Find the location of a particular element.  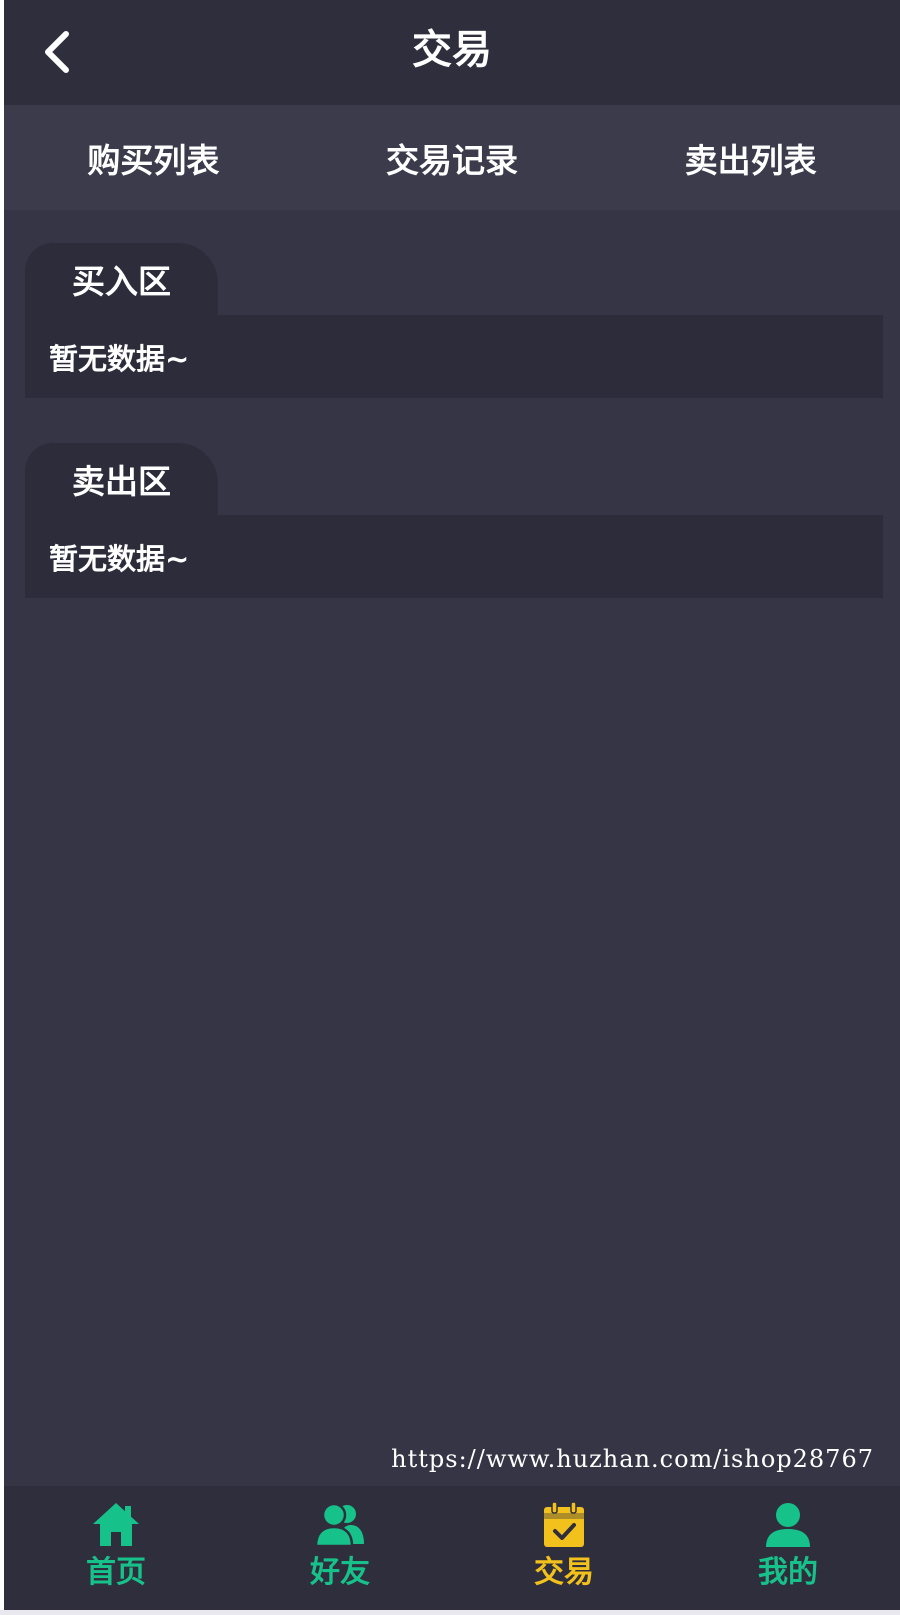

bottom-nav: 首页 好友 交易 我的 is located at coordinates (452, 1548).